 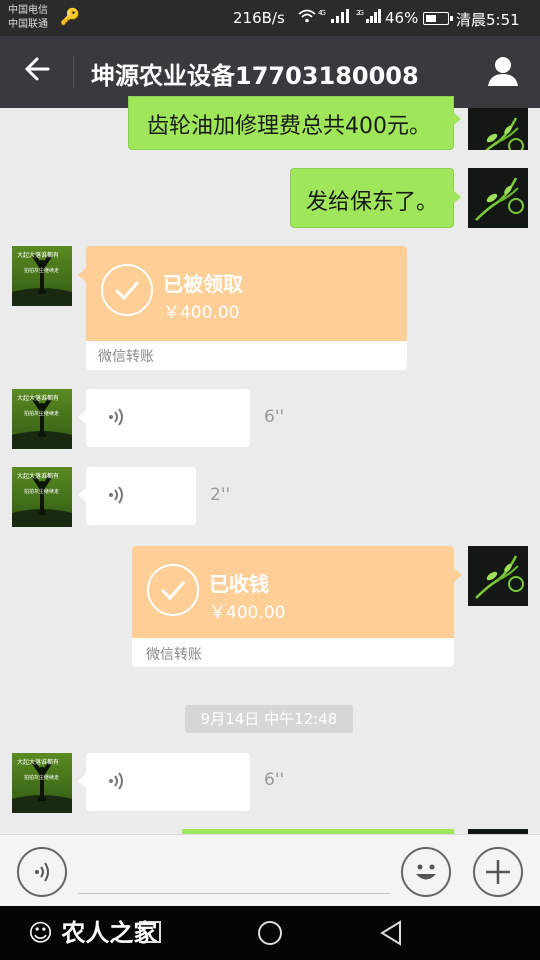 What do you see at coordinates (372, 202) in the screenshot?
I see `message-text: 发给保东了。` at bounding box center [372, 202].